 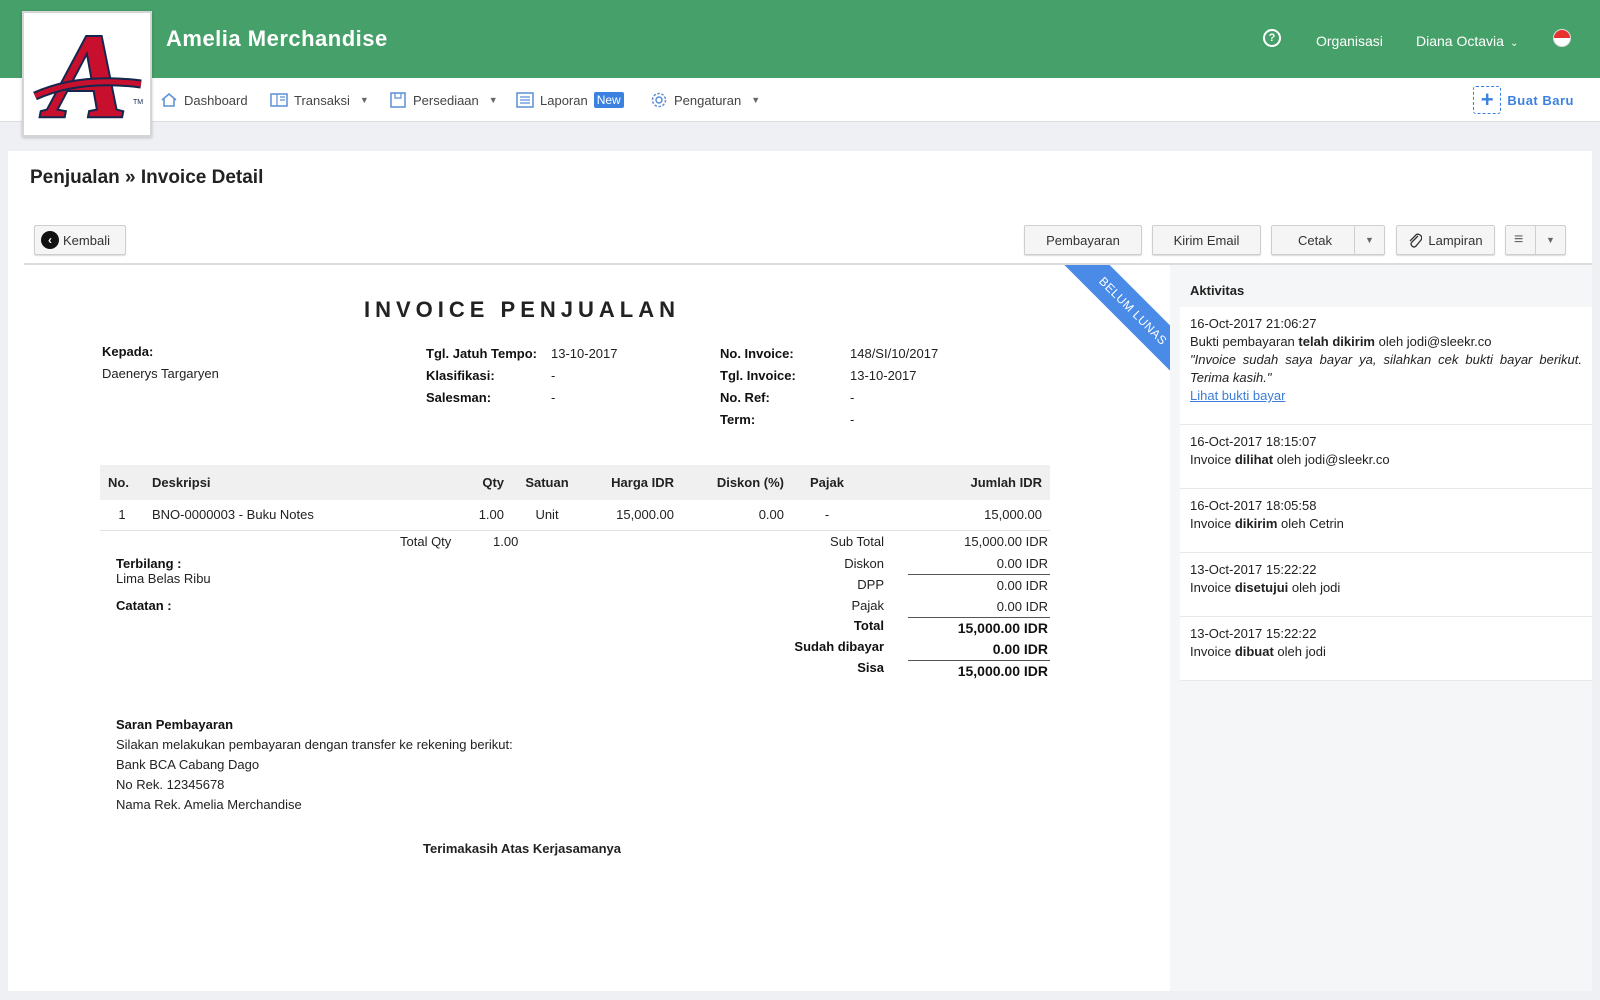 I want to click on term-value: -, so click(x=852, y=419).